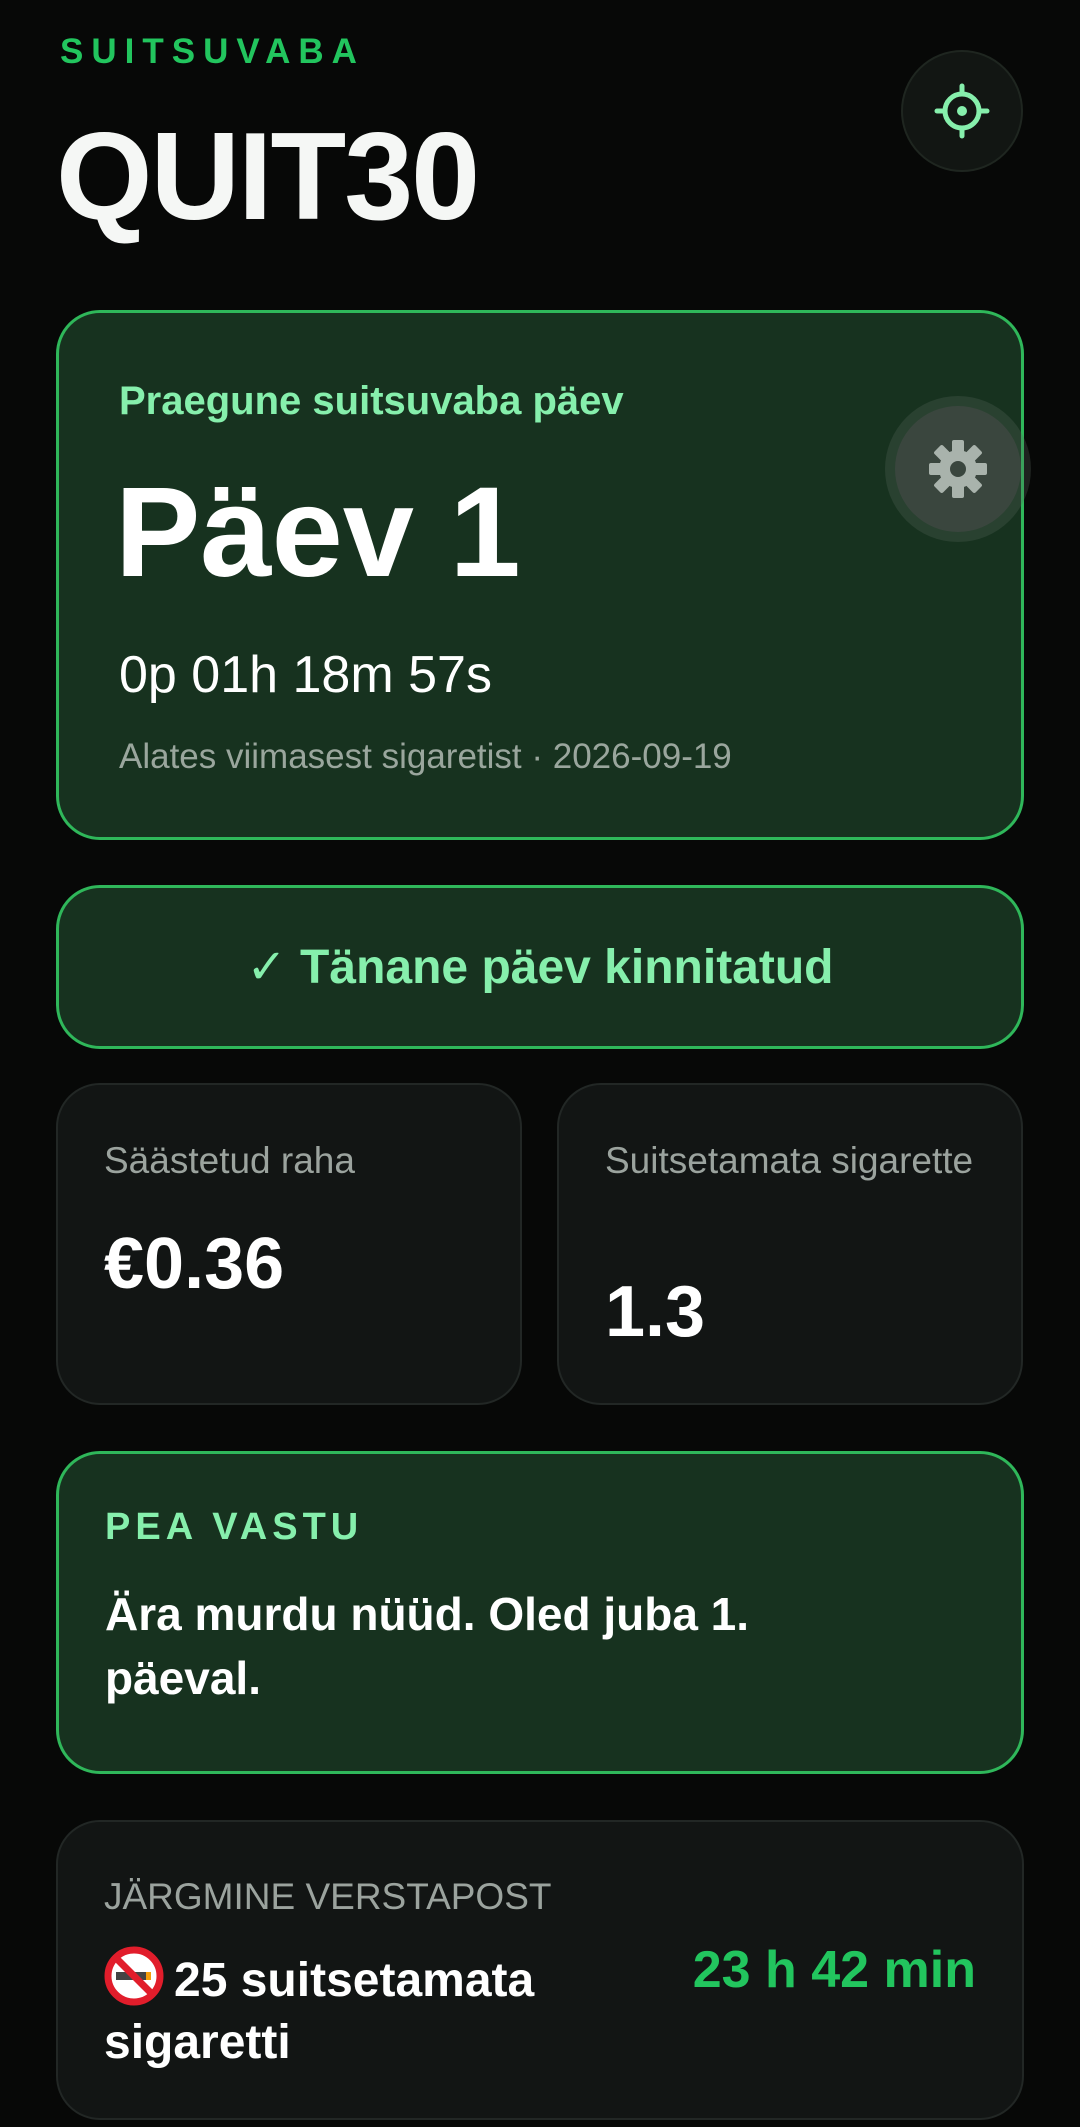 This screenshot has width=1080, height=2127. Describe the element at coordinates (655, 1312) in the screenshot. I see `cigarettes-not-smoked-value: 1.3` at that location.